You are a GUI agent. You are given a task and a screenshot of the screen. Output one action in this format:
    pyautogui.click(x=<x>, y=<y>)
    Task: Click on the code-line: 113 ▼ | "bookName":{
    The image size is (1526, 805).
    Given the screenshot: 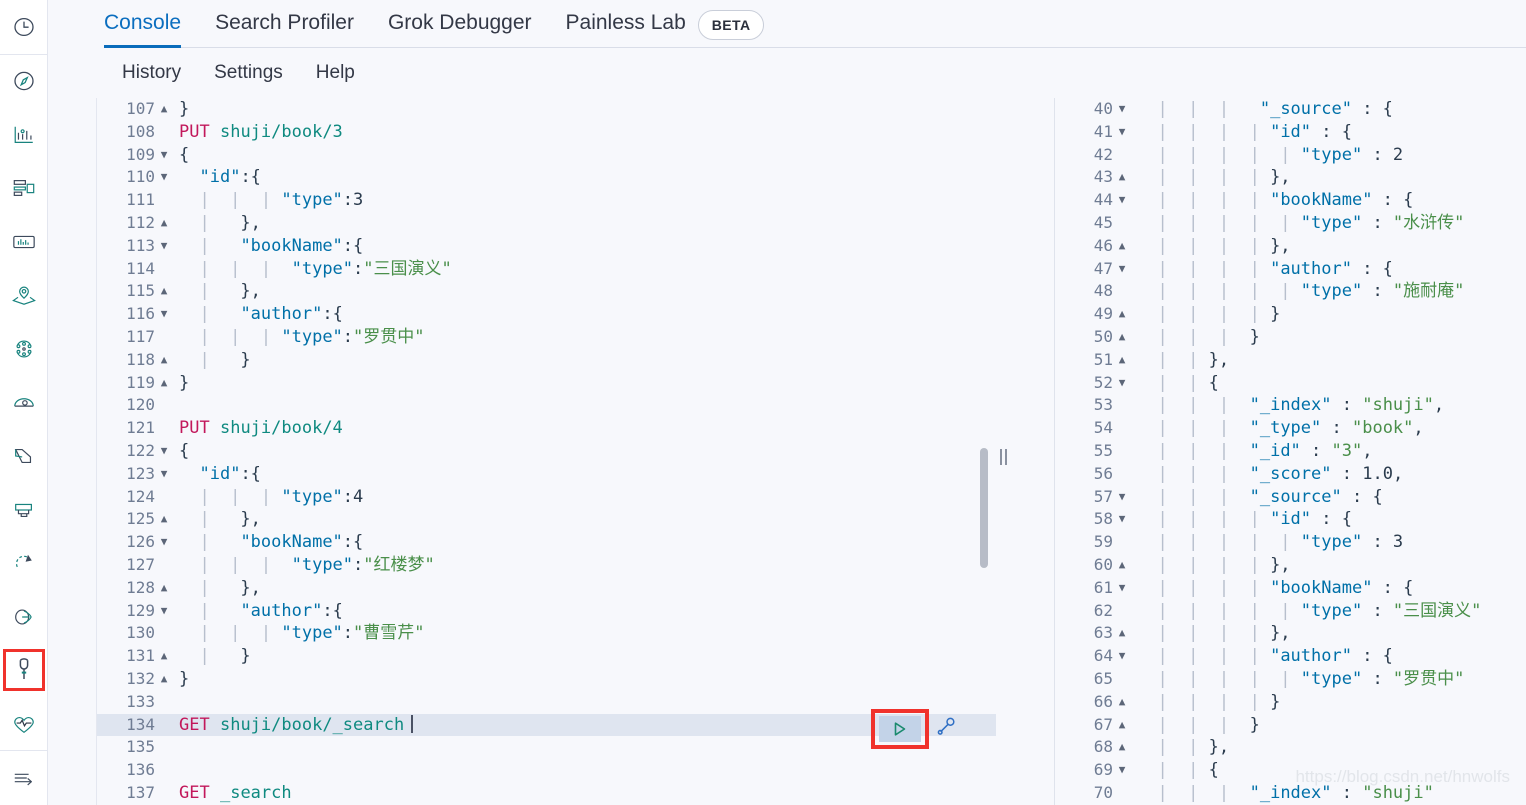 What is the action you would take?
    pyautogui.click(x=546, y=246)
    